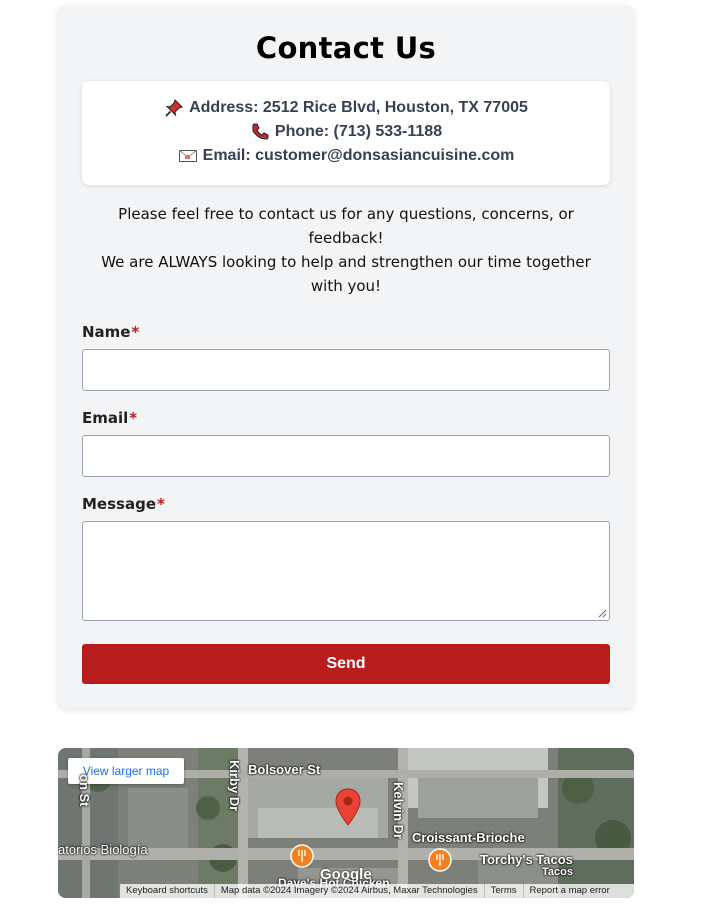 The image size is (702, 917). I want to click on resize-grip-icon, so click(602, 613).